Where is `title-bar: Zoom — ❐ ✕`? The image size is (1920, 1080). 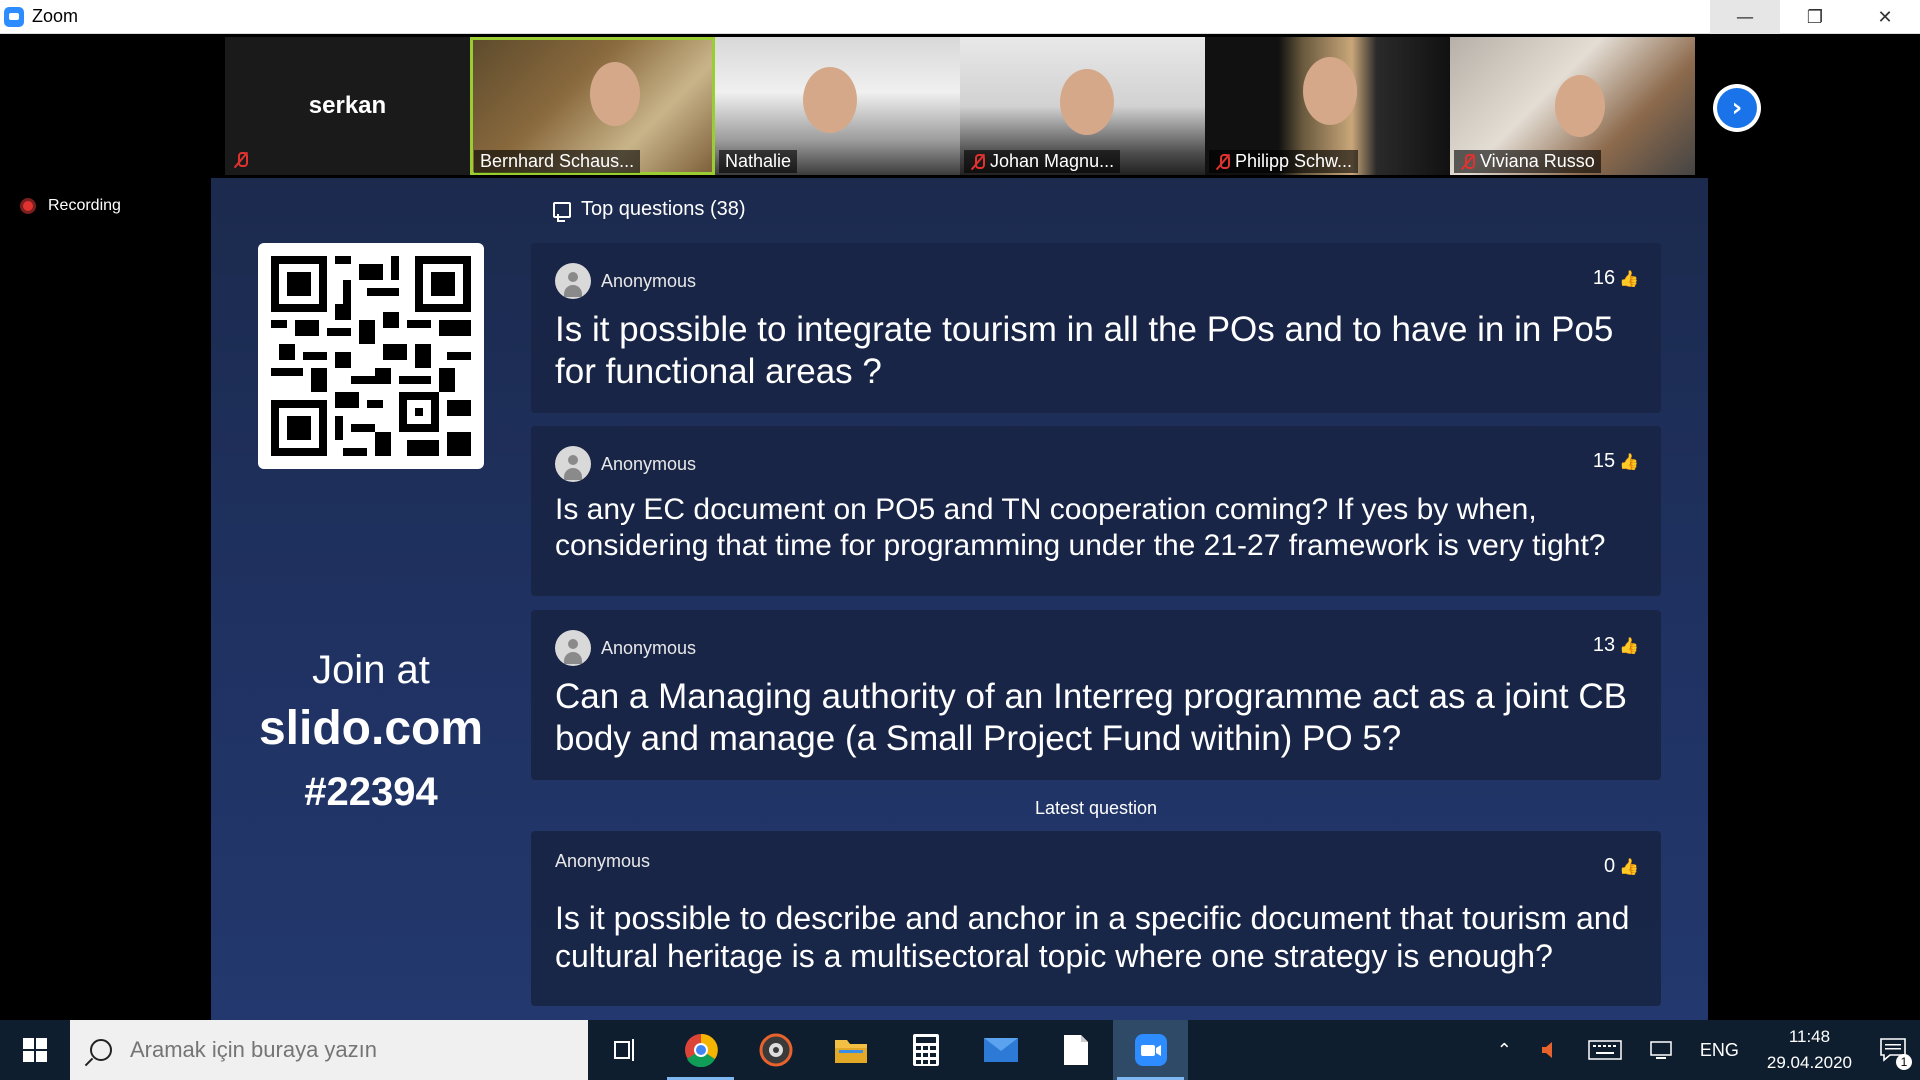
title-bar: Zoom — ❐ ✕ is located at coordinates (960, 17).